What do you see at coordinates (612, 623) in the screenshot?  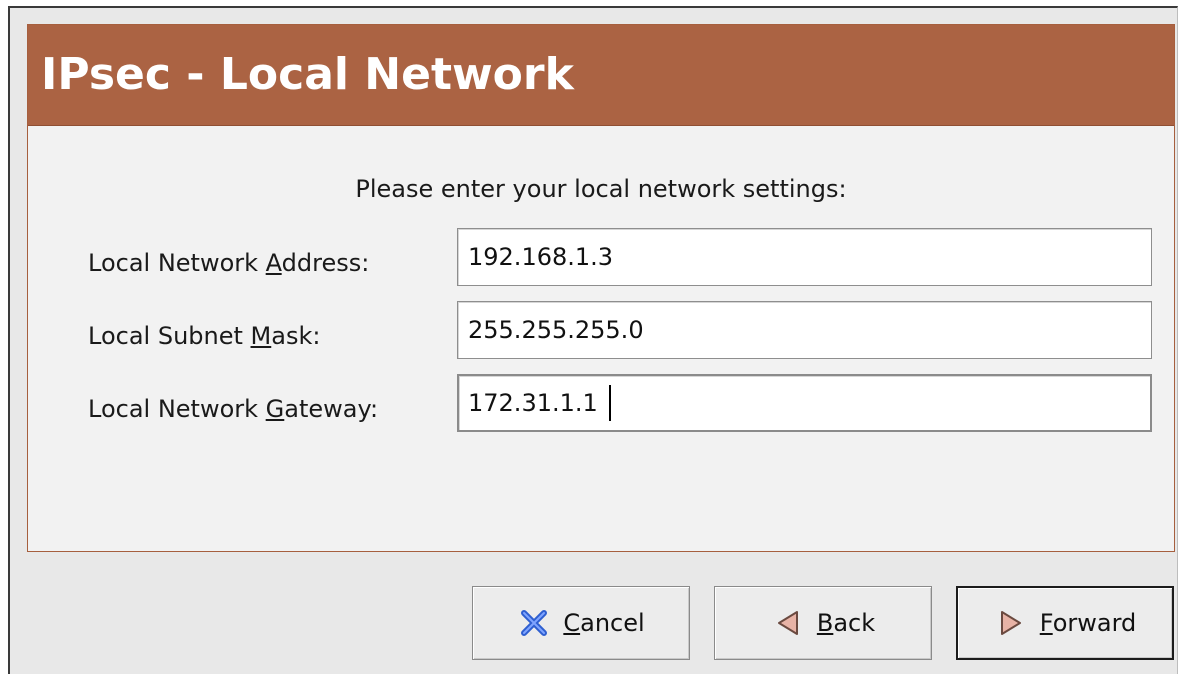 I see `label-rest: ancel` at bounding box center [612, 623].